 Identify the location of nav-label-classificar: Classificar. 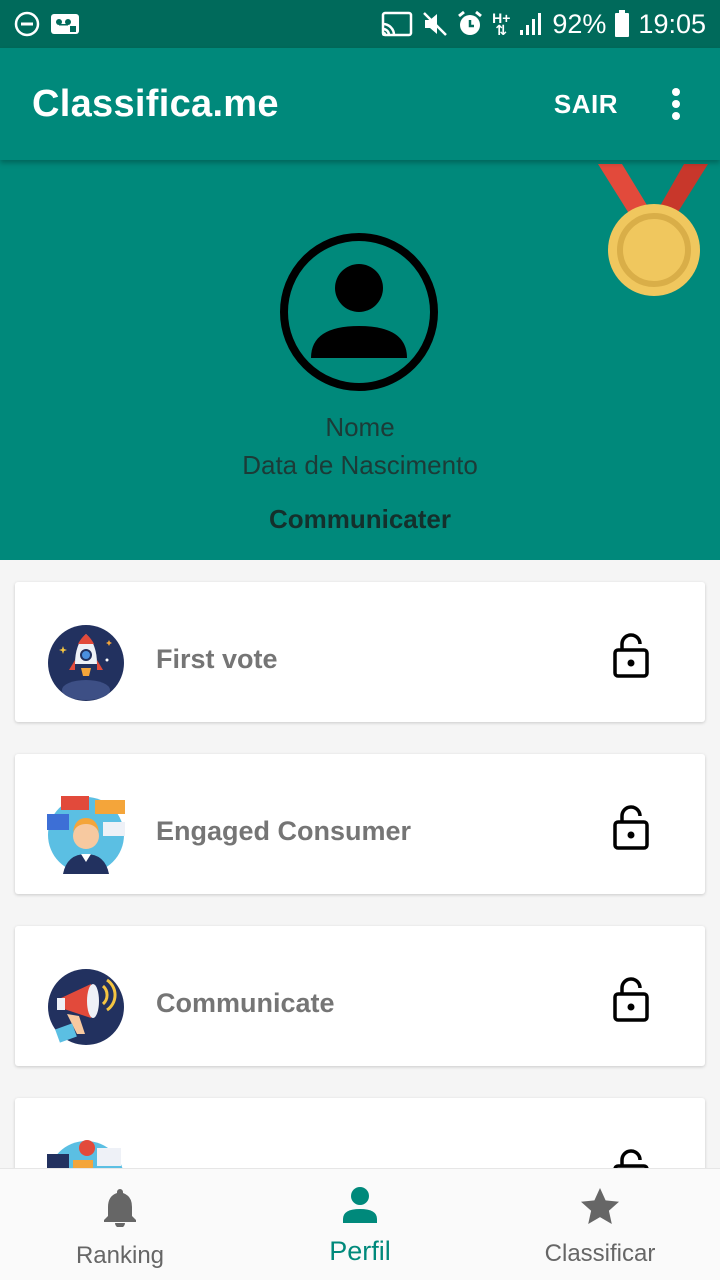
(600, 1253).